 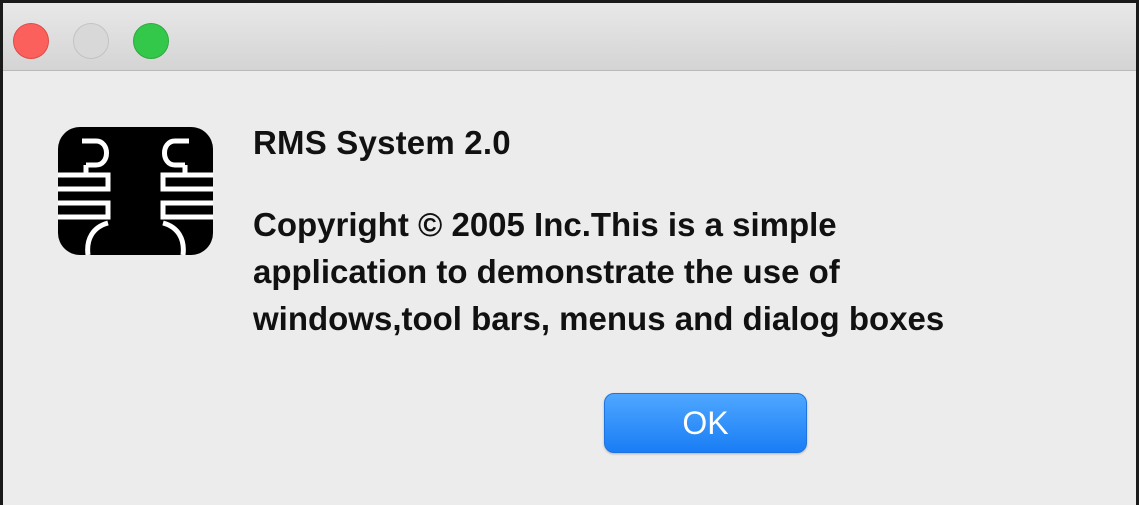 I want to click on minimize-button, so click(x=91, y=41).